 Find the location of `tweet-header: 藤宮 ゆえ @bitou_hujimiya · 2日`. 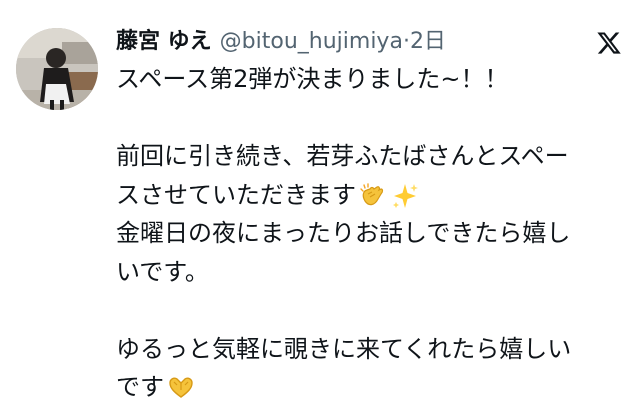

tweet-header: 藤宮 ゆえ @bitou_hujimiya · 2日 is located at coordinates (281, 42).